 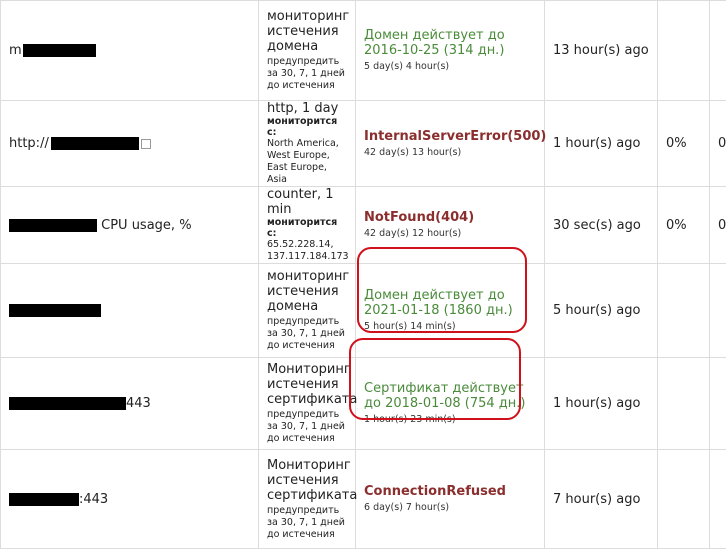 I want to click on status-duration: 6 day(s) 7 hour(s), so click(x=450, y=508).